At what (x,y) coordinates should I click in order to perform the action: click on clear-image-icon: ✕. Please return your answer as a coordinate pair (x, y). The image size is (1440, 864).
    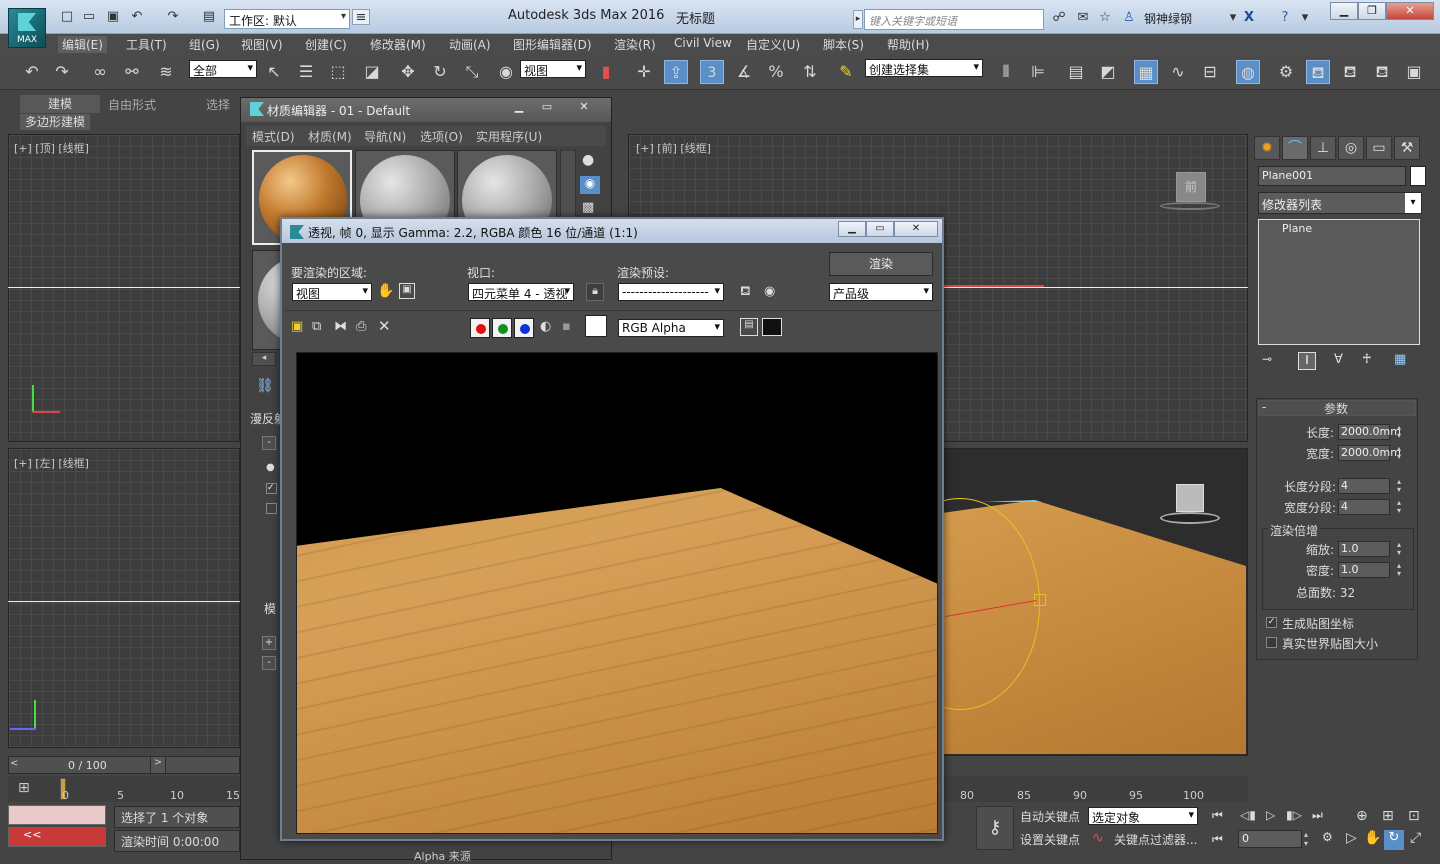
    Looking at the image, I should click on (384, 326).